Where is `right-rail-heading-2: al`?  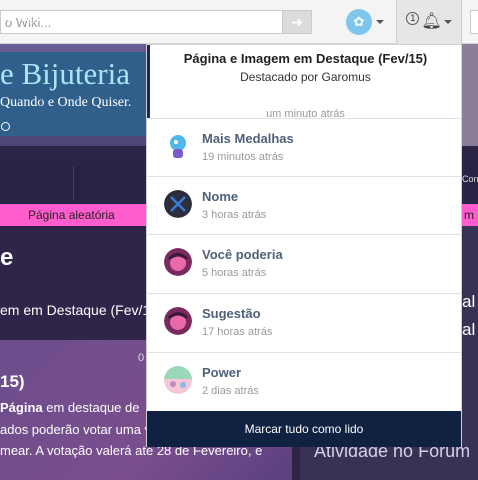 right-rail-heading-2: al is located at coordinates (469, 329).